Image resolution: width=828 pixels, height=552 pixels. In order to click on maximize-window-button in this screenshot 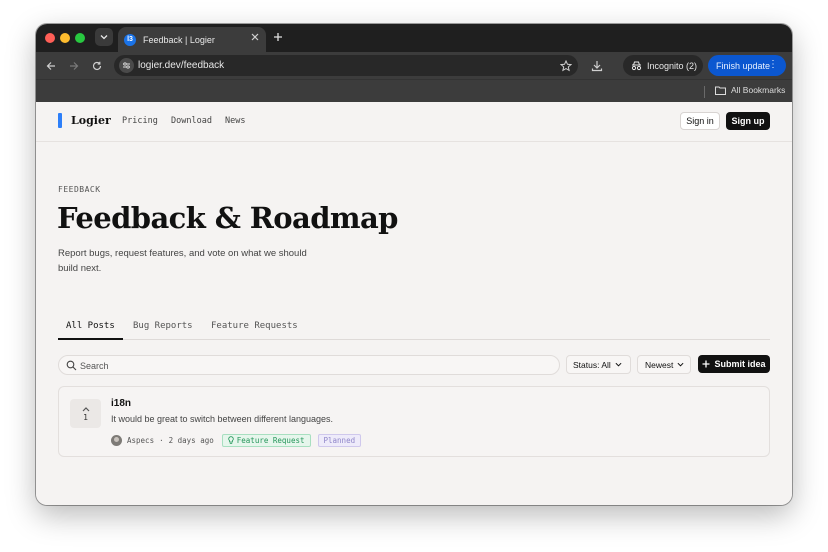, I will do `click(80, 38)`.